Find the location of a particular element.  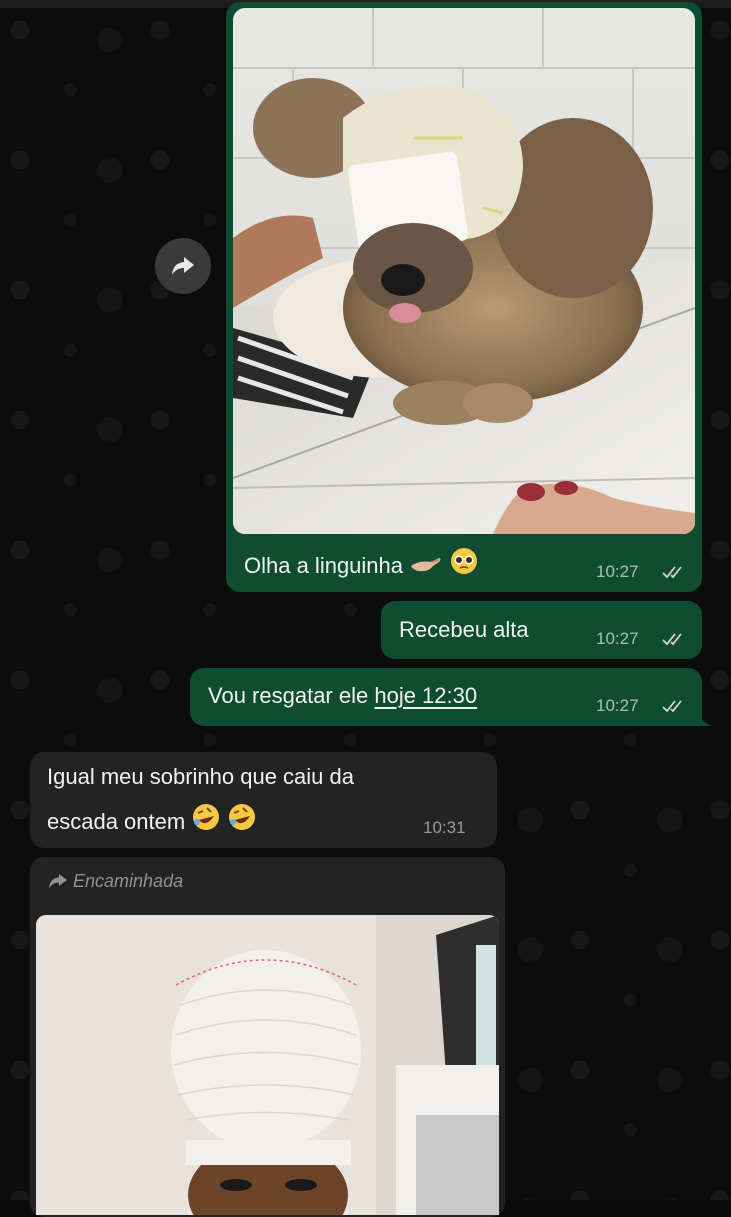

message-line-2: escada ontem is located at coordinates (152, 820).